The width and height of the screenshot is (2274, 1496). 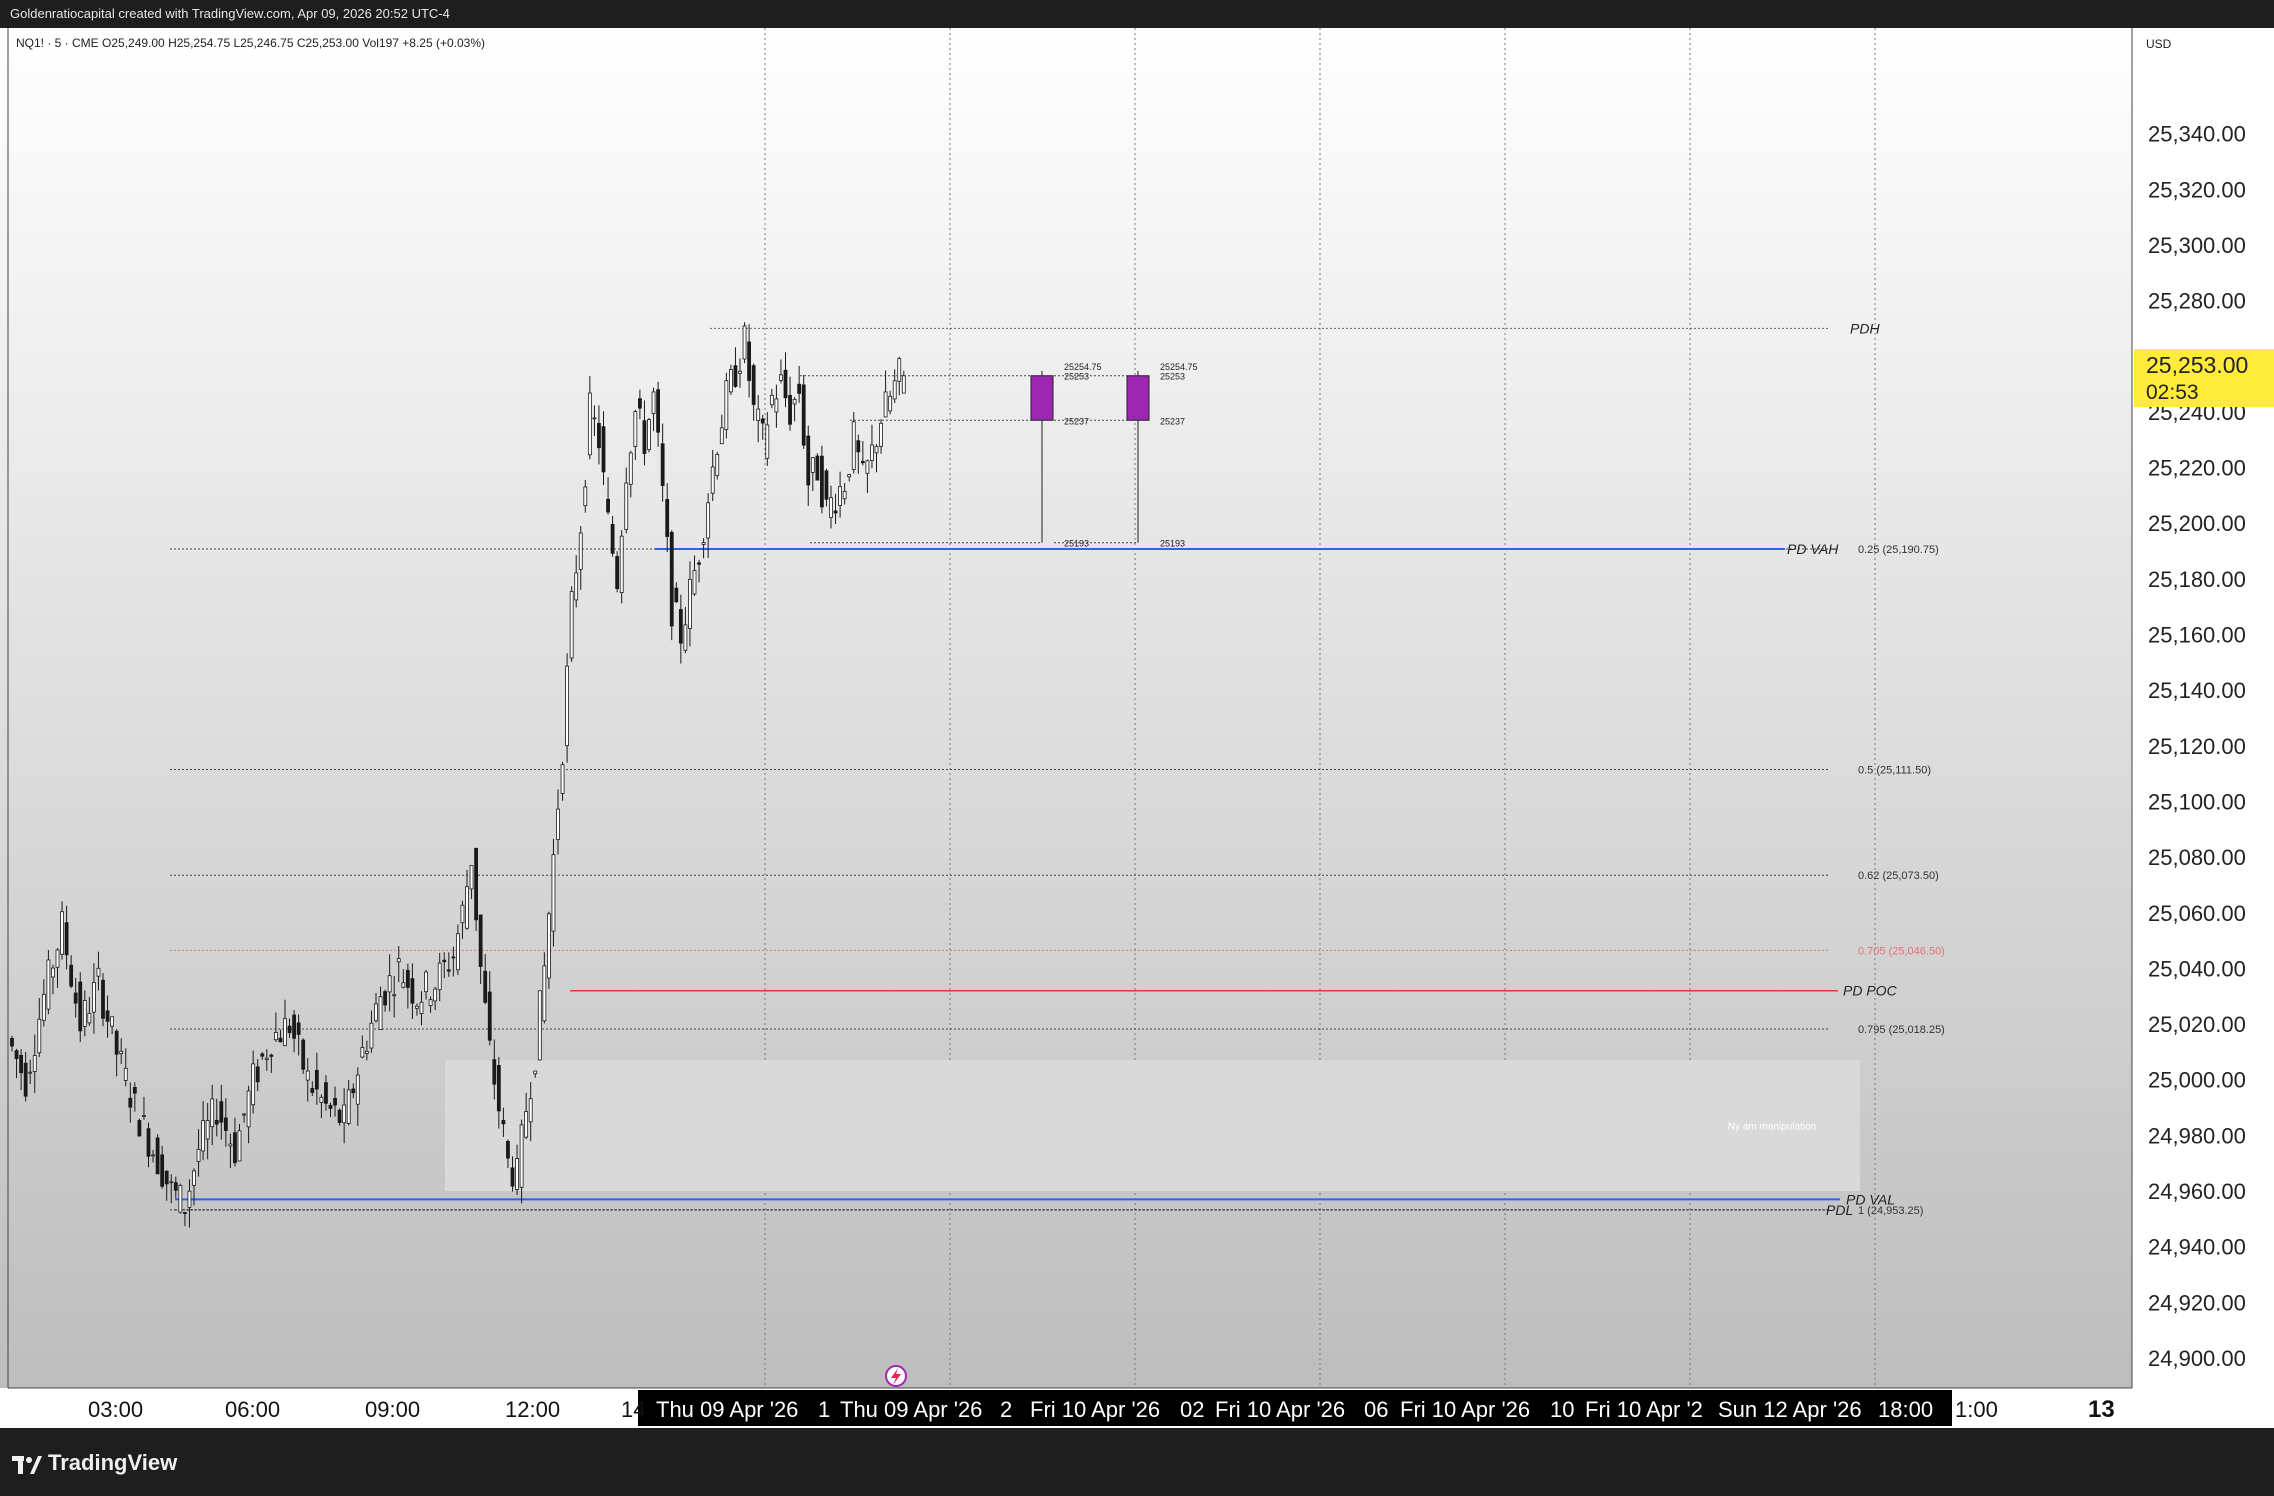 I want to click on time-tick-label: Sun 12 Apr '26, so click(x=1790, y=1409).